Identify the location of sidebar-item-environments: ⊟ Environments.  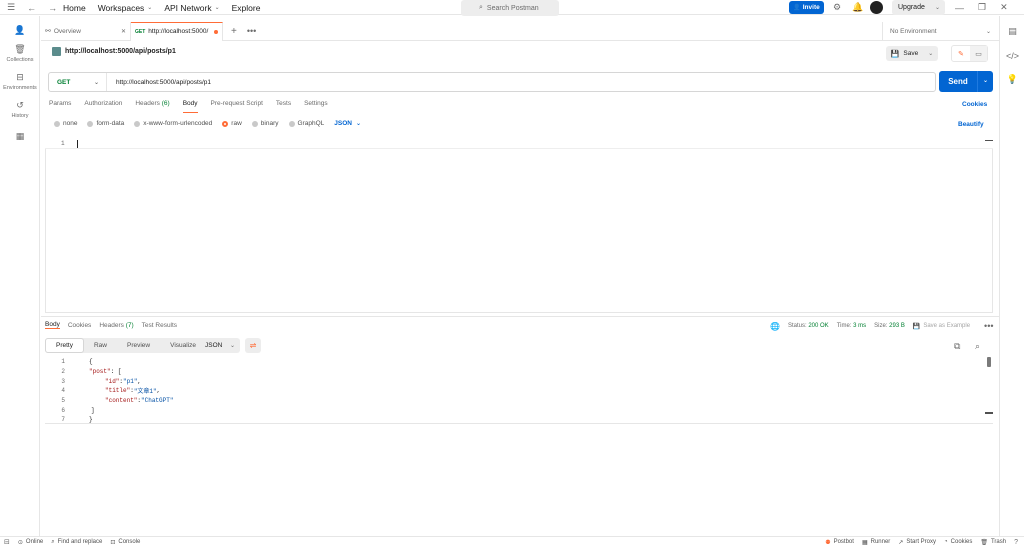
(20, 81).